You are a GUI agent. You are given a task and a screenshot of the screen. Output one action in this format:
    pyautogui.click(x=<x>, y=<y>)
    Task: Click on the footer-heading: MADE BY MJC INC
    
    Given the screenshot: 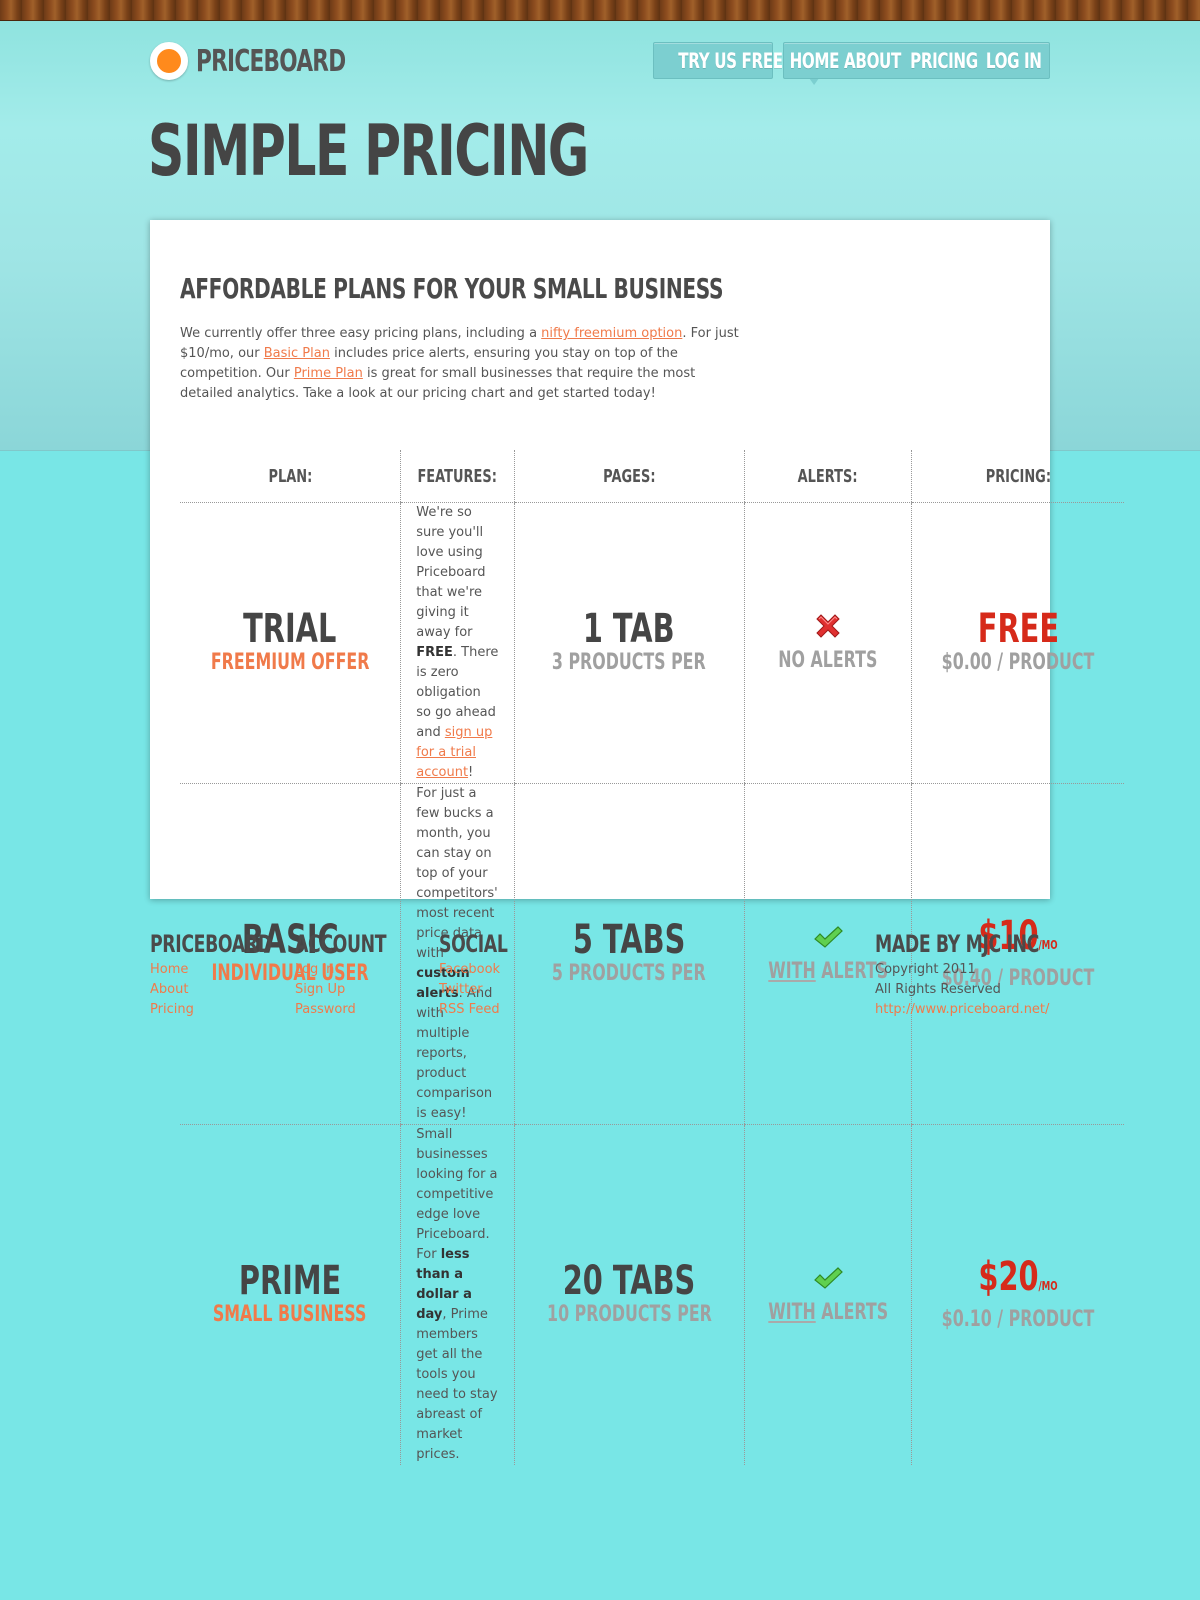 What is the action you would take?
    pyautogui.click(x=957, y=944)
    